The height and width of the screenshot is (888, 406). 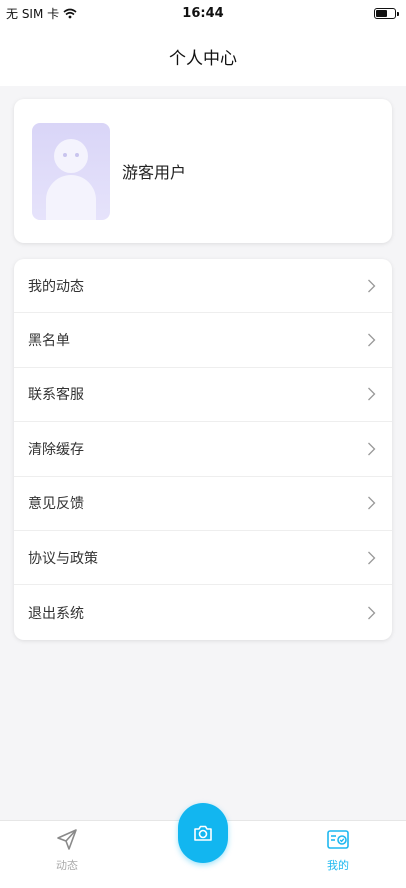 I want to click on menu-item-my-posts: 我的动态, so click(x=203, y=286).